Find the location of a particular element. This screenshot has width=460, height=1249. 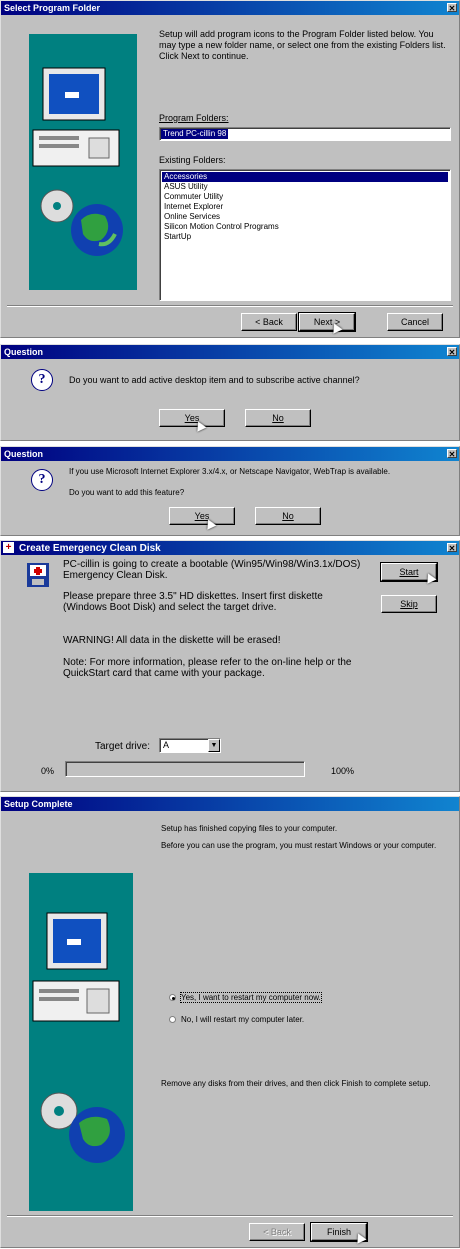

dialog-title: Setup Complete is located at coordinates (38, 804).